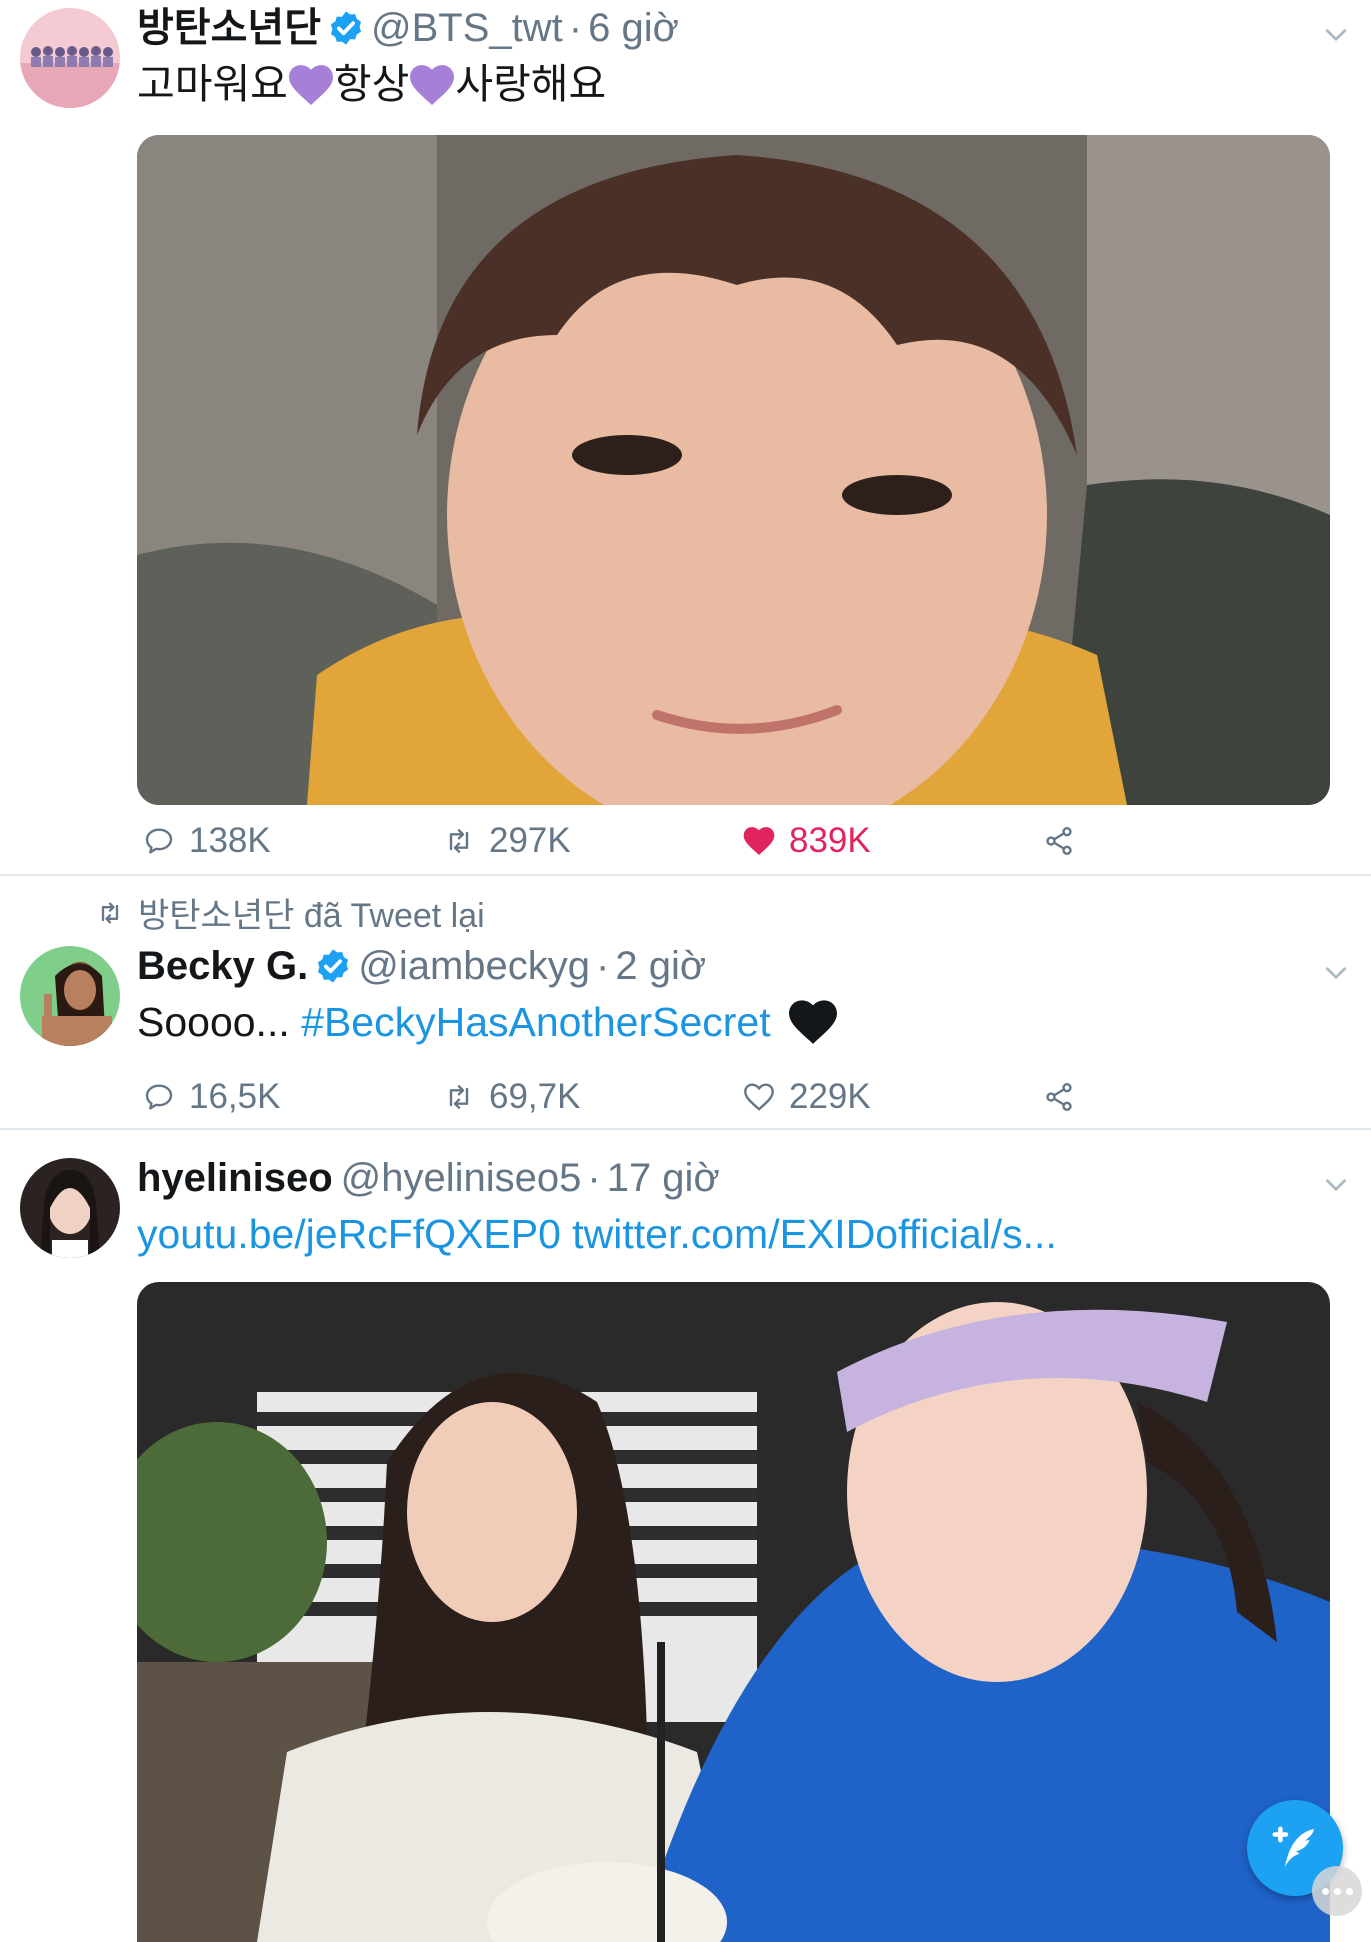  I want to click on avatar-bts, so click(70, 58).